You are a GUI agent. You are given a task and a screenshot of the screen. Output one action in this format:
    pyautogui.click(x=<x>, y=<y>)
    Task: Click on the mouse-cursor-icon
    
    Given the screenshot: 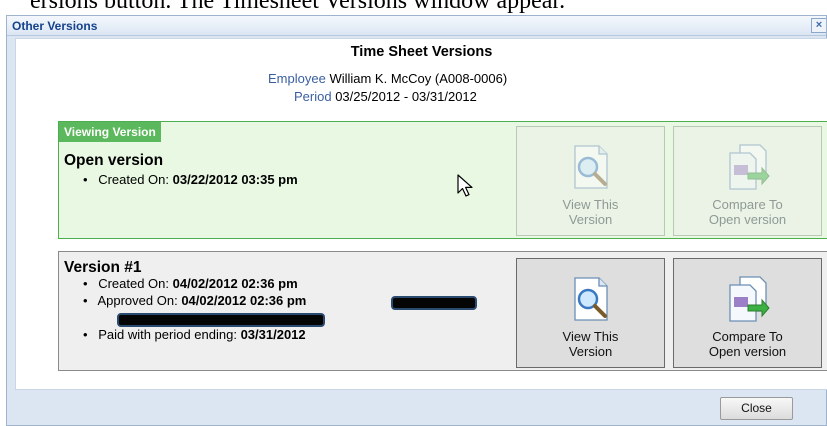 What is the action you would take?
    pyautogui.click(x=465, y=185)
    